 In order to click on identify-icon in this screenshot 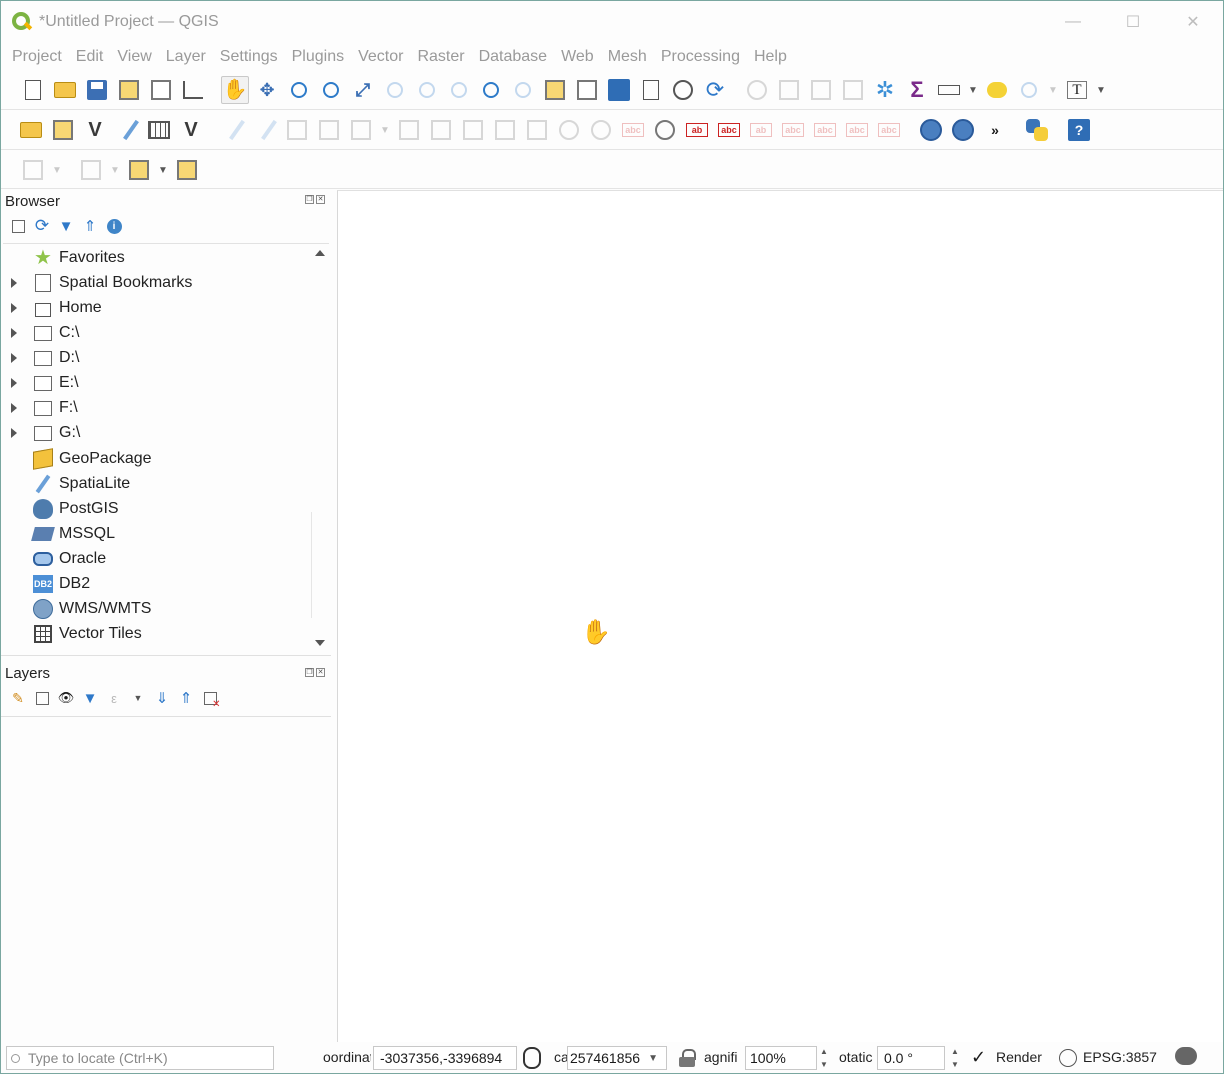, I will do `click(757, 90)`.